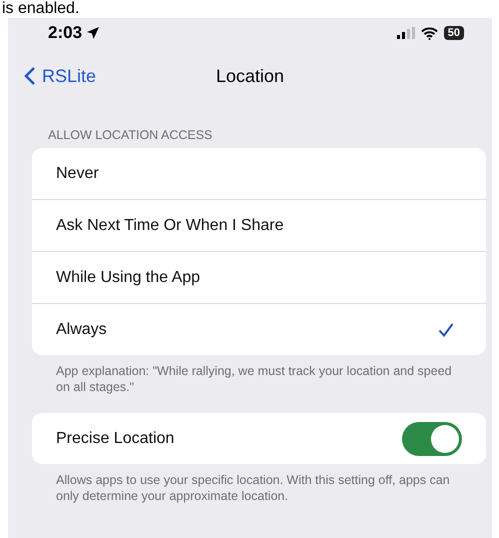 The image size is (499, 538). Describe the element at coordinates (52, 76) in the screenshot. I see `back-button: RSLite` at that location.